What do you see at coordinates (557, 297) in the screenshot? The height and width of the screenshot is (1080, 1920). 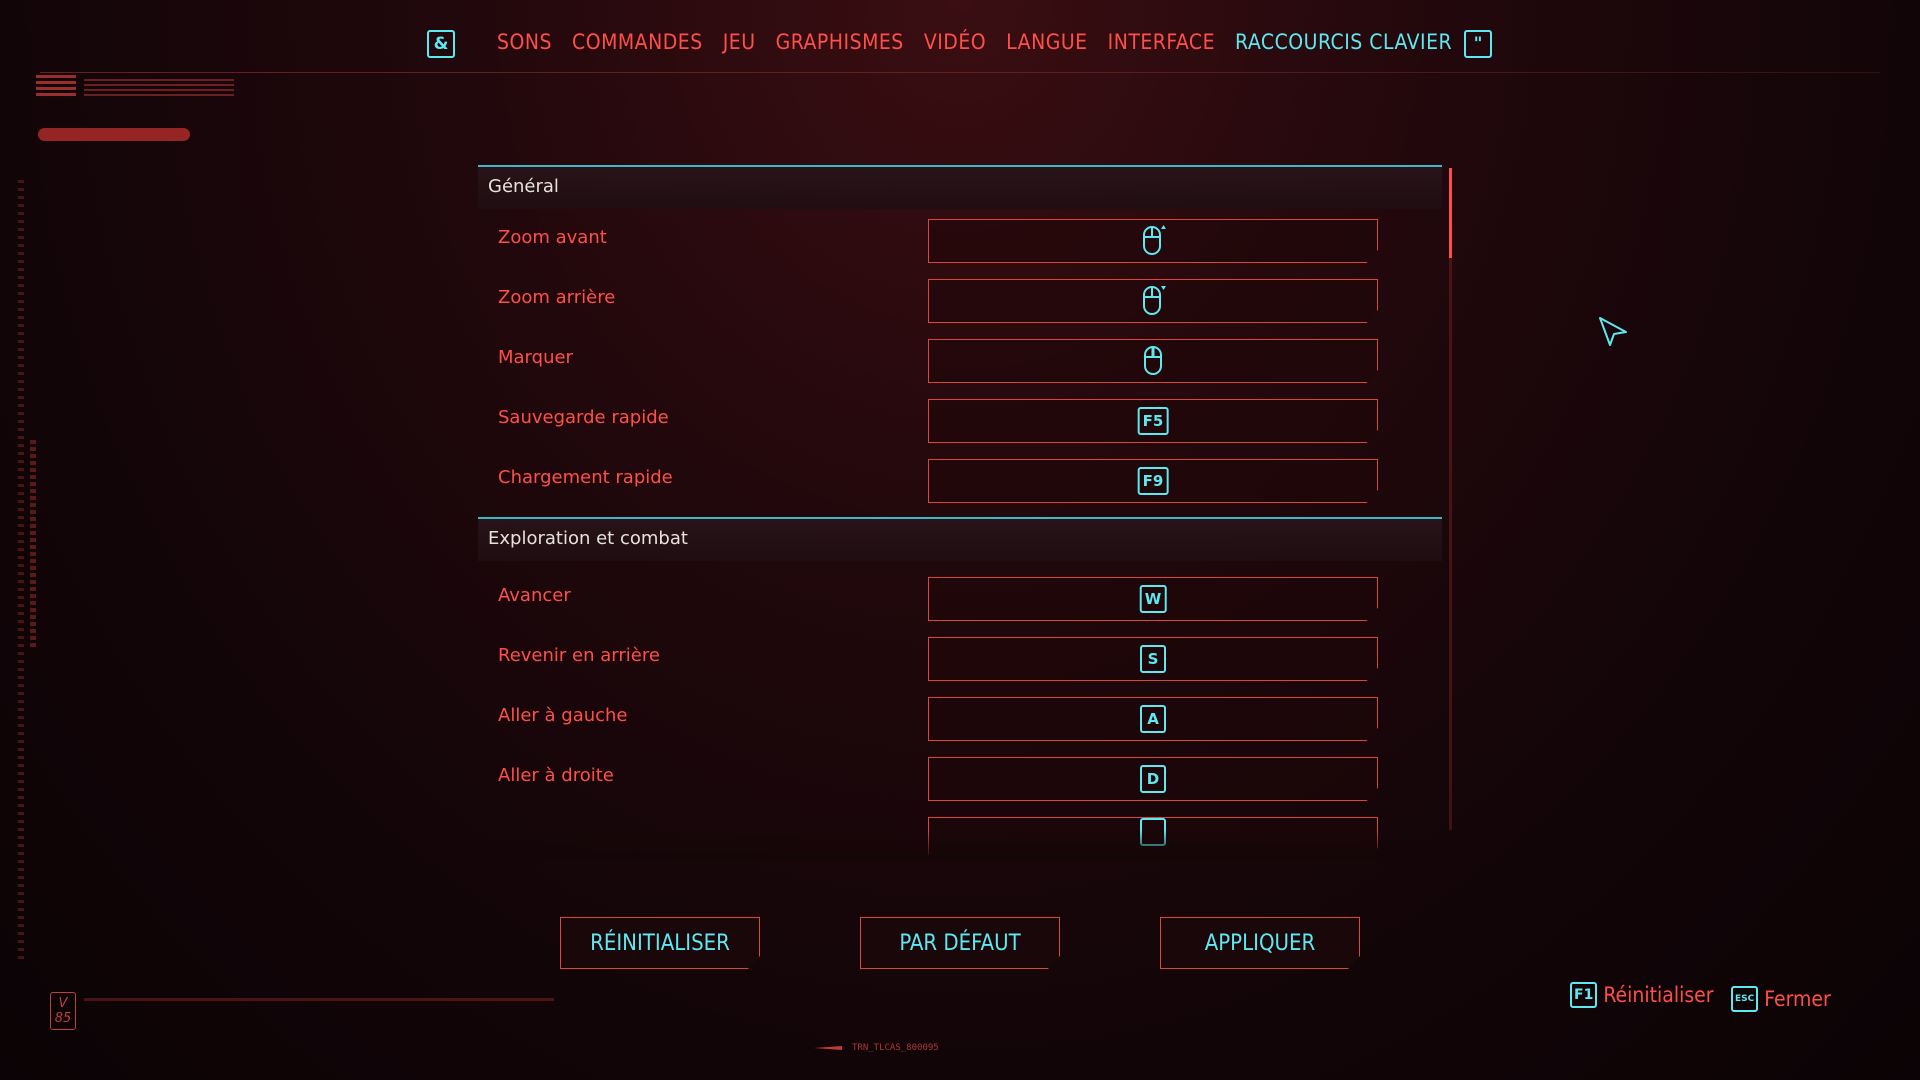 I see `binding-label: Zoom arrière` at bounding box center [557, 297].